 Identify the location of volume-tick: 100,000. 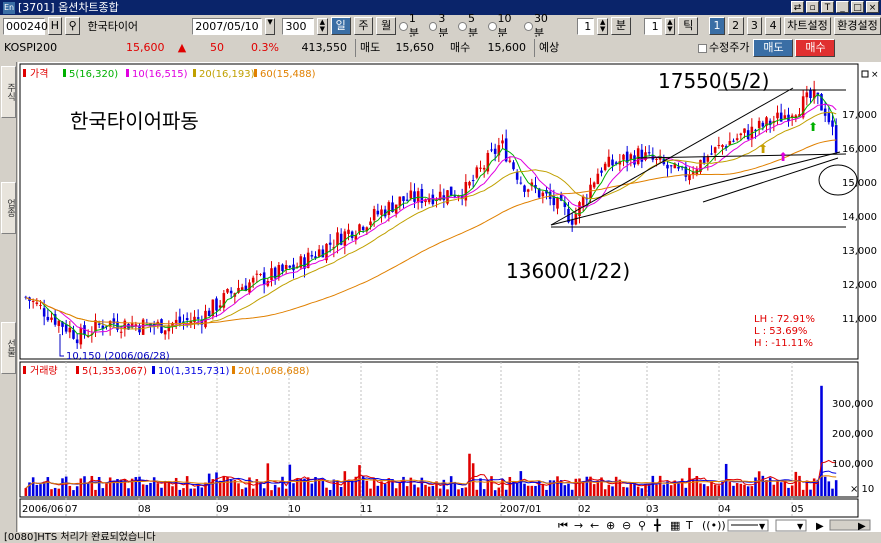
(852, 464).